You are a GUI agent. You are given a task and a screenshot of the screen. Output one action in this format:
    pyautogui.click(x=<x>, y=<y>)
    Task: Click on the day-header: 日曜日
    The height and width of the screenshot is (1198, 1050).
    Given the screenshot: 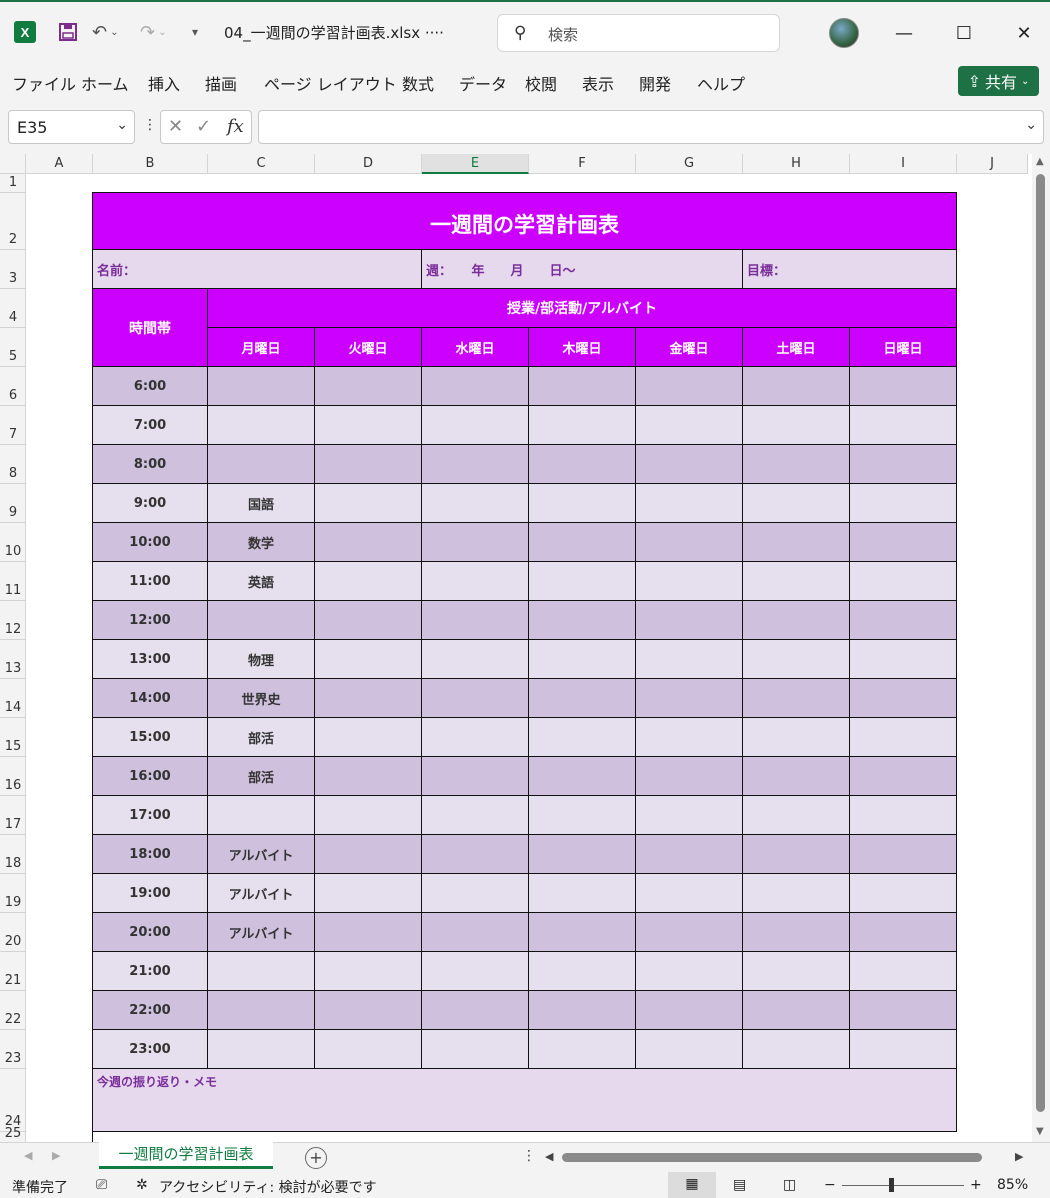 What is the action you would take?
    pyautogui.click(x=903, y=347)
    